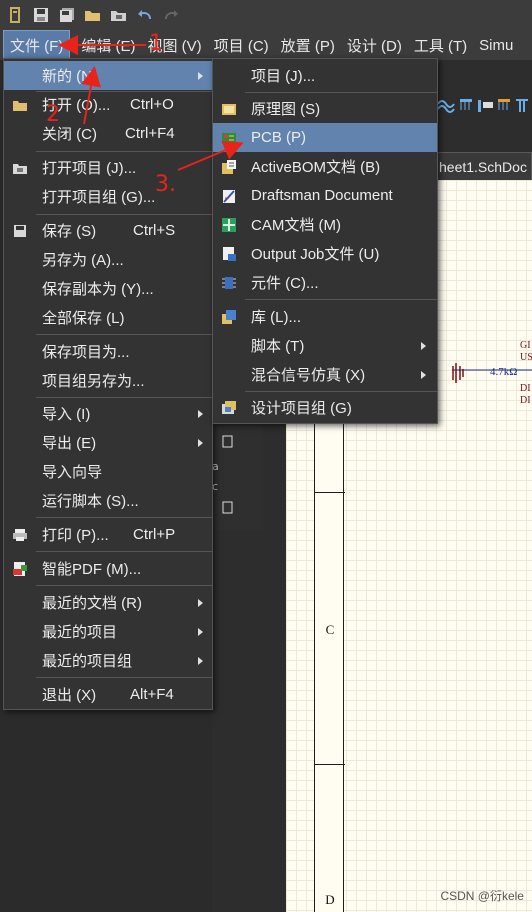 The height and width of the screenshot is (912, 532). What do you see at coordinates (20, 535) in the screenshot?
I see `printer-icon` at bounding box center [20, 535].